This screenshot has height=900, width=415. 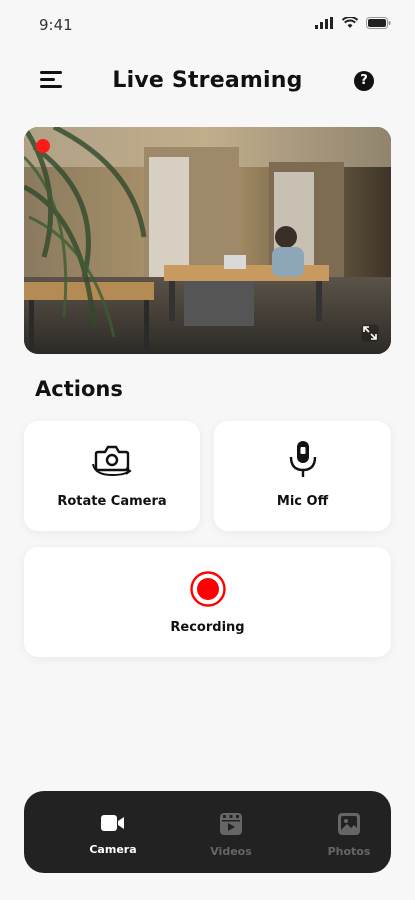 I want to click on nav-label-photos: Photos, so click(x=349, y=851).